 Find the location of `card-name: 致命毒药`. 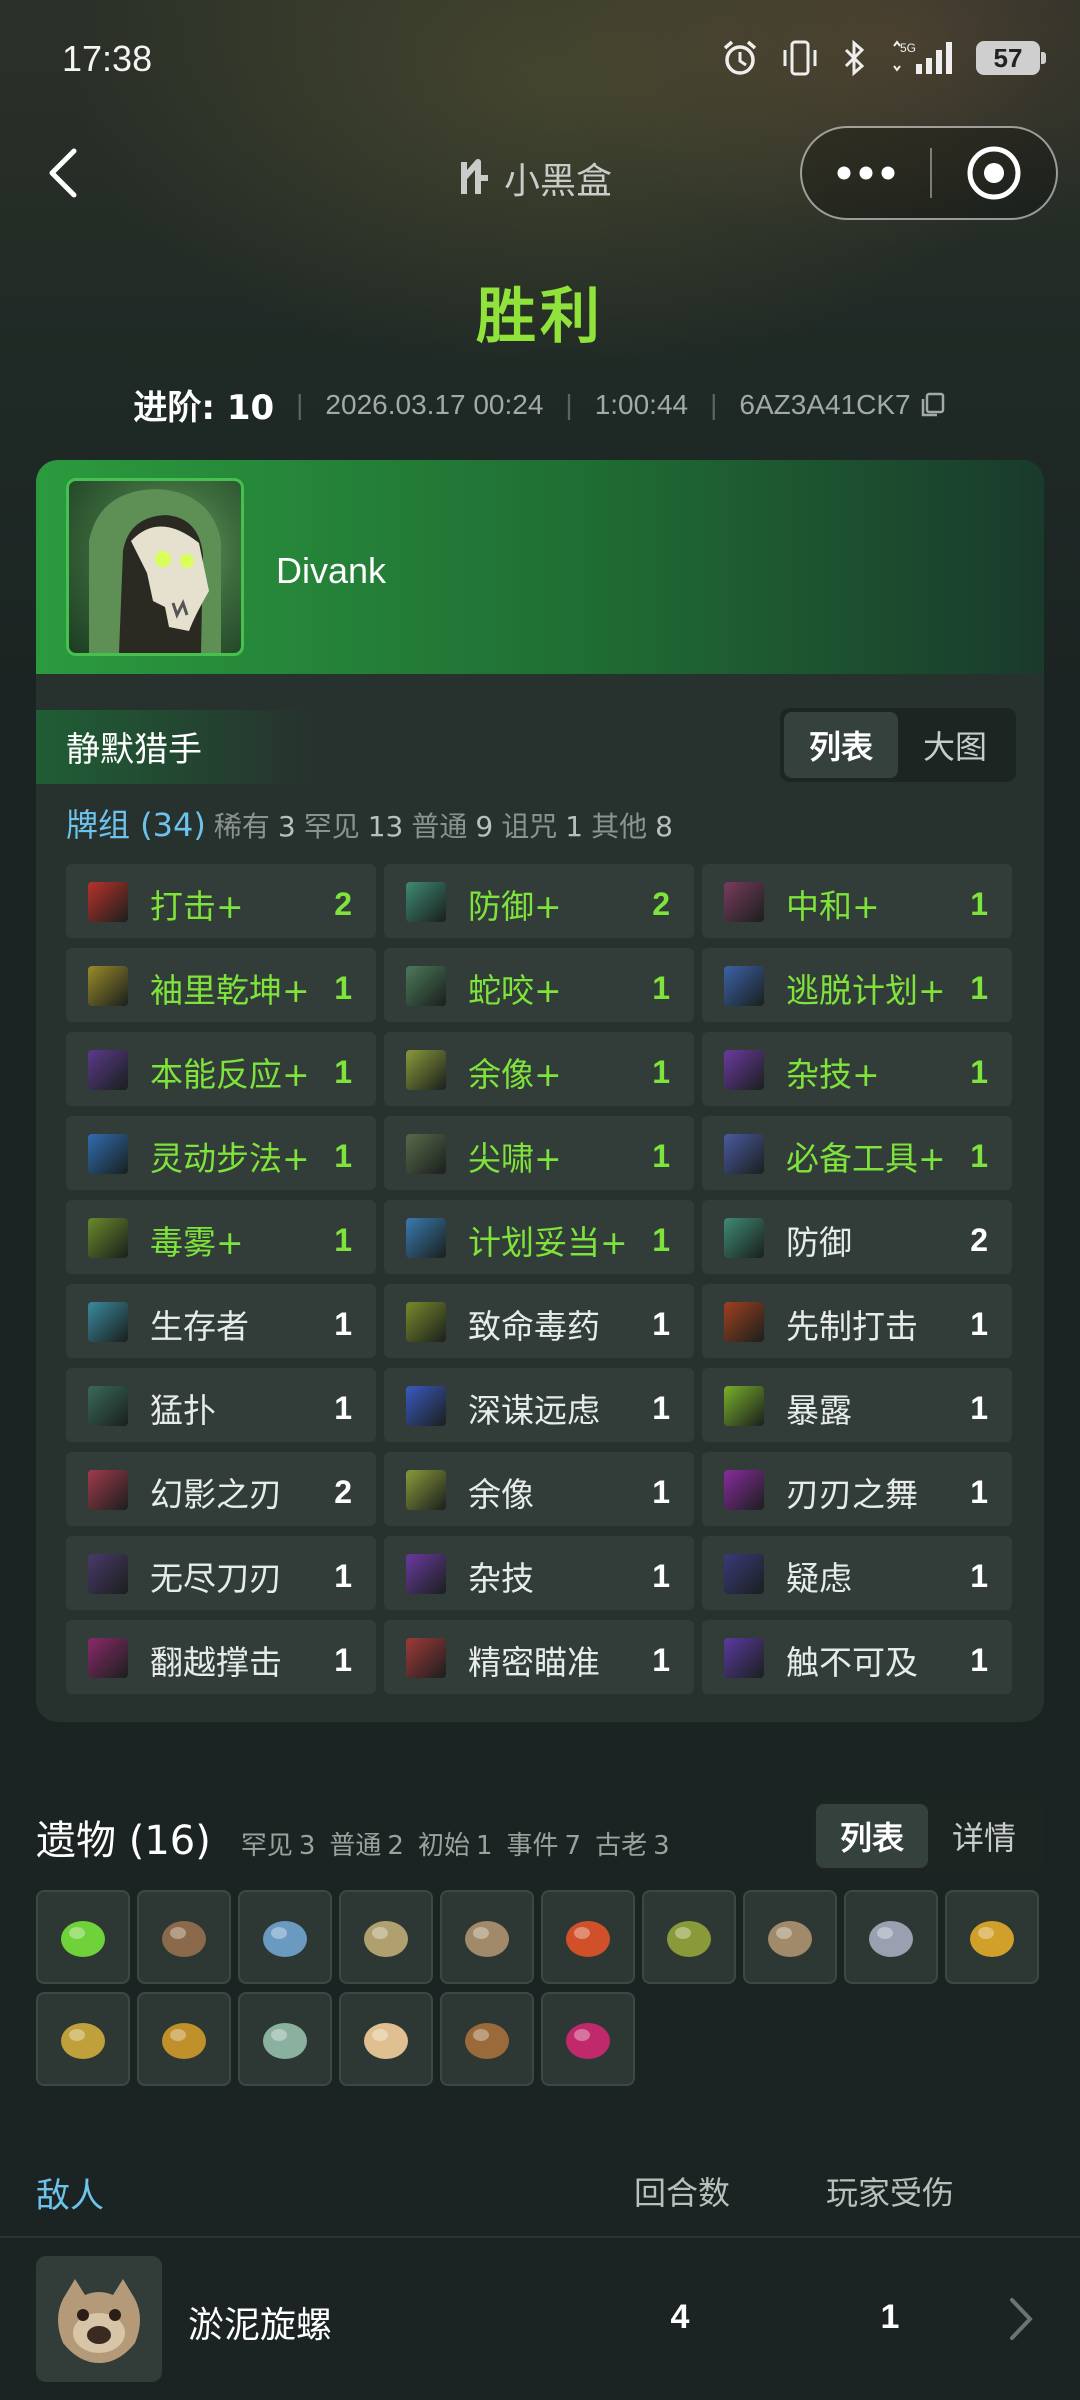

card-name: 致命毒药 is located at coordinates (534, 1326).